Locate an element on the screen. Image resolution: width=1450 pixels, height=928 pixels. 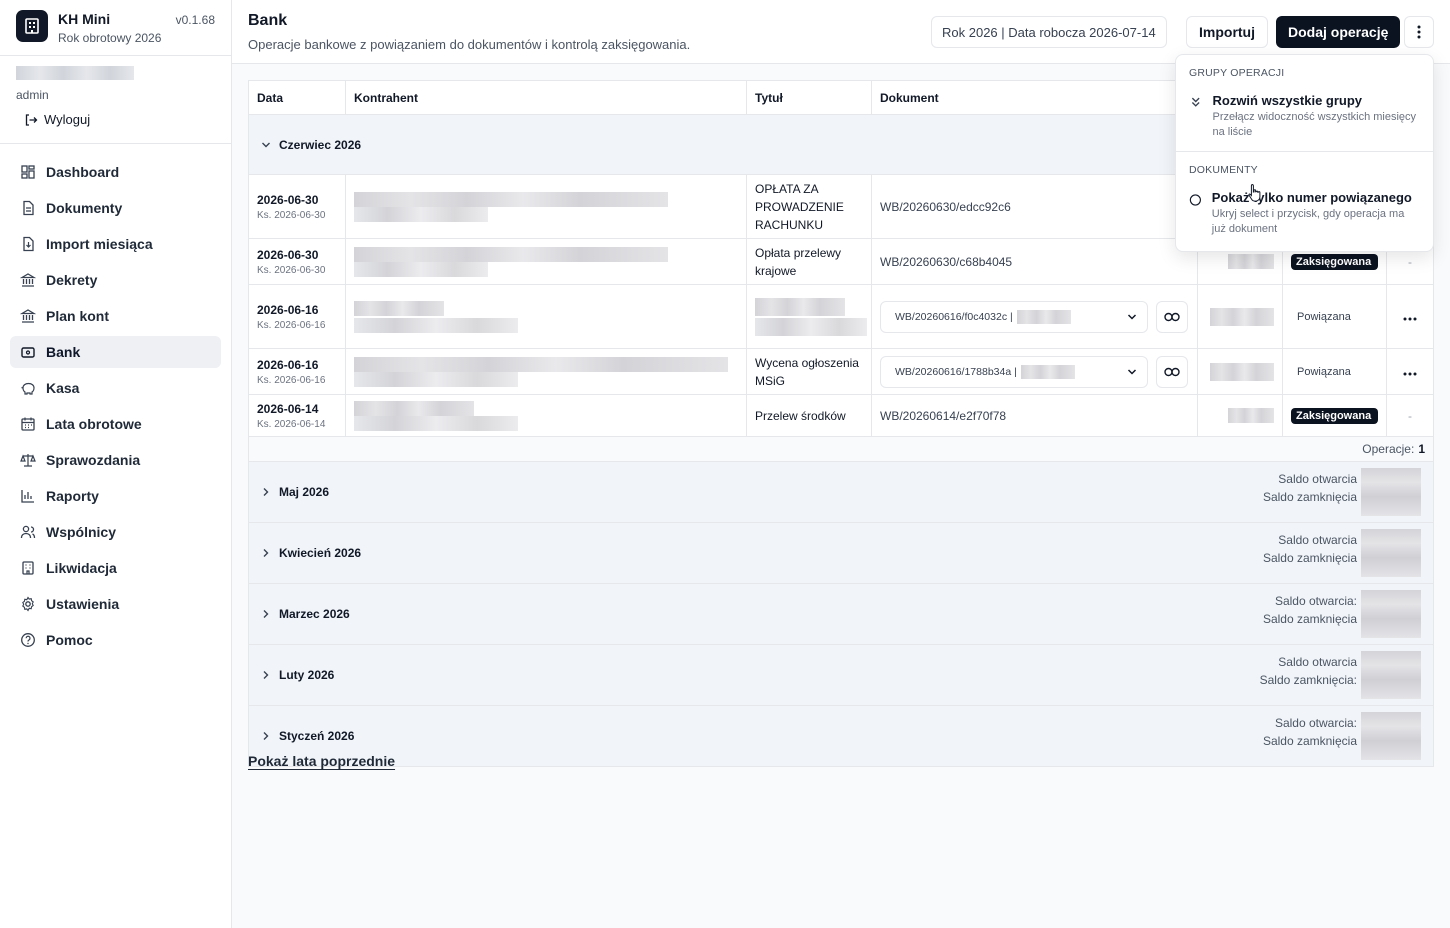
actions-cell is located at coordinates (1410, 316).